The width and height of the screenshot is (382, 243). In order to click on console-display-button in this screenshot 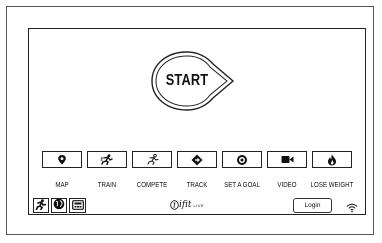, I will do `click(77, 205)`.